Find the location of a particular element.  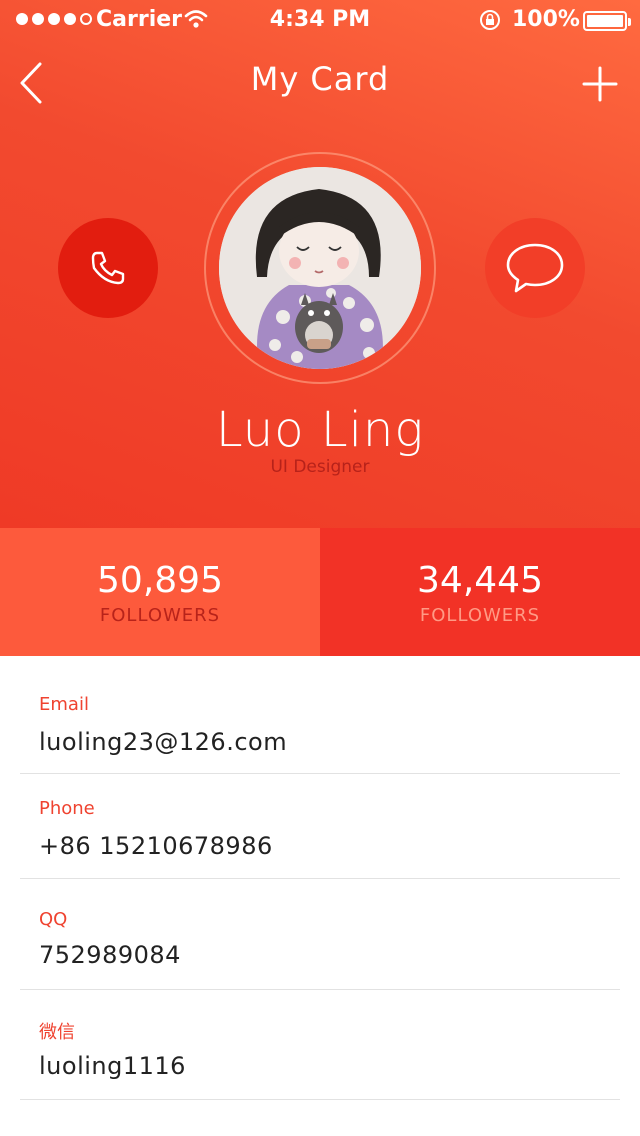

status-bar: Carrier 4:34 PM 100% is located at coordinates (320, 20).